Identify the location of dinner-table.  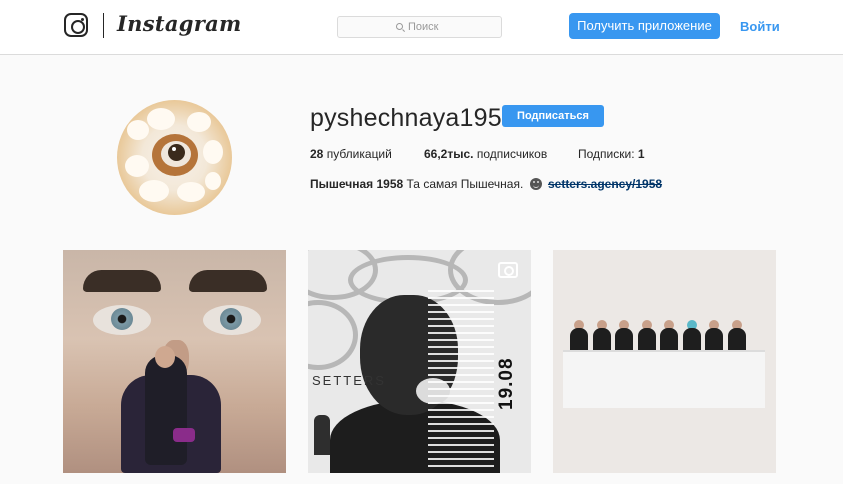
(664, 379).